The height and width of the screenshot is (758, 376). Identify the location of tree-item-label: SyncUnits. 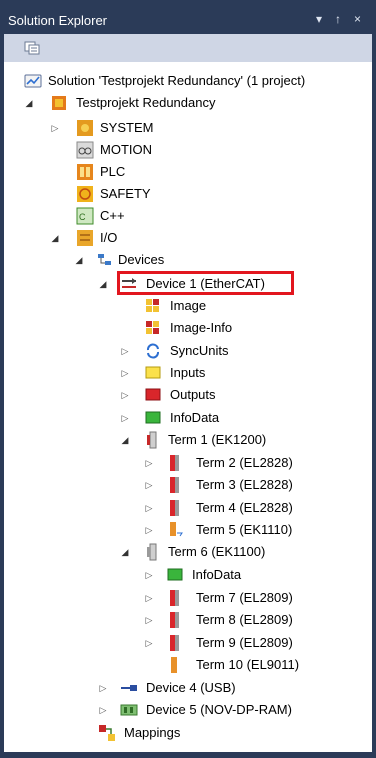
(199, 350).